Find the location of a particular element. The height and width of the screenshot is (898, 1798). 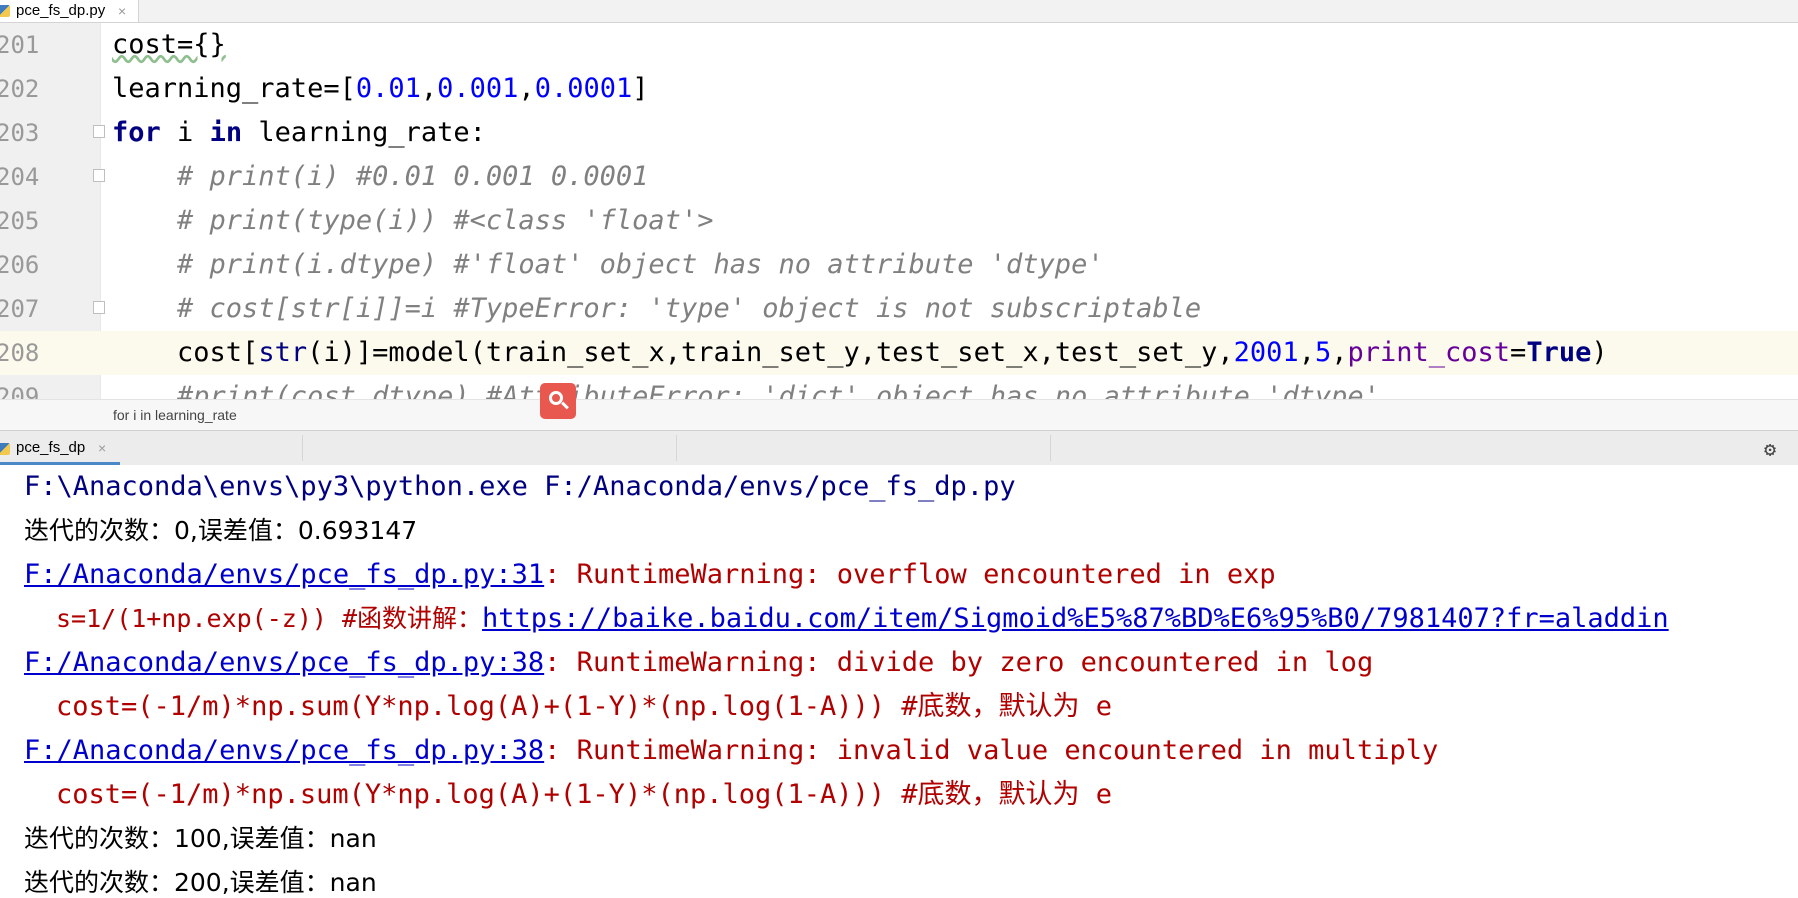

code-fragment: learning_rate=[ is located at coordinates (234, 88).